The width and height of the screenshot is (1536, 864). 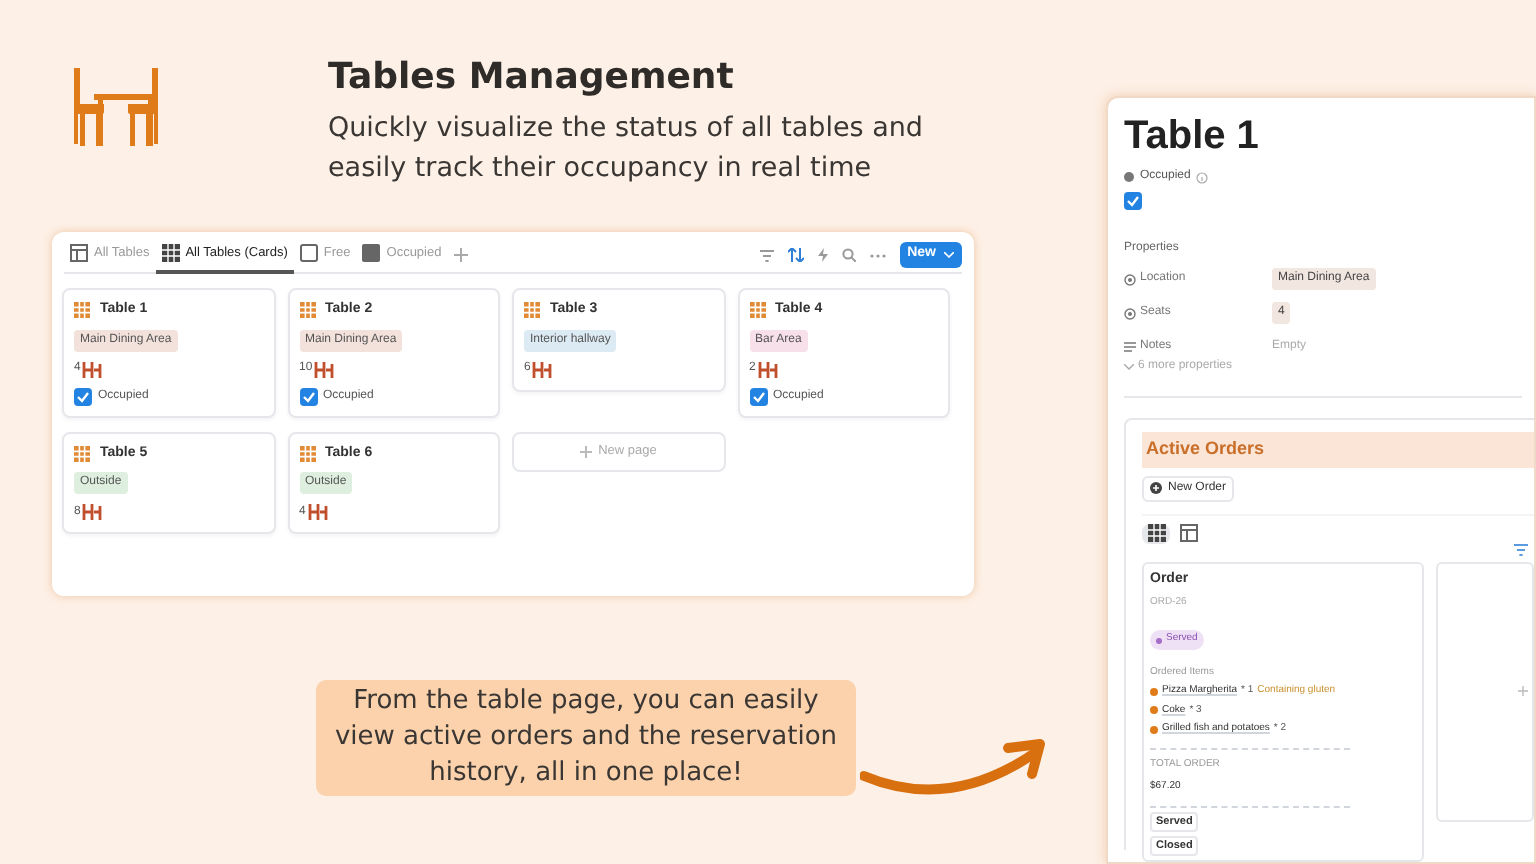 I want to click on square-icon, so click(x=371, y=253).